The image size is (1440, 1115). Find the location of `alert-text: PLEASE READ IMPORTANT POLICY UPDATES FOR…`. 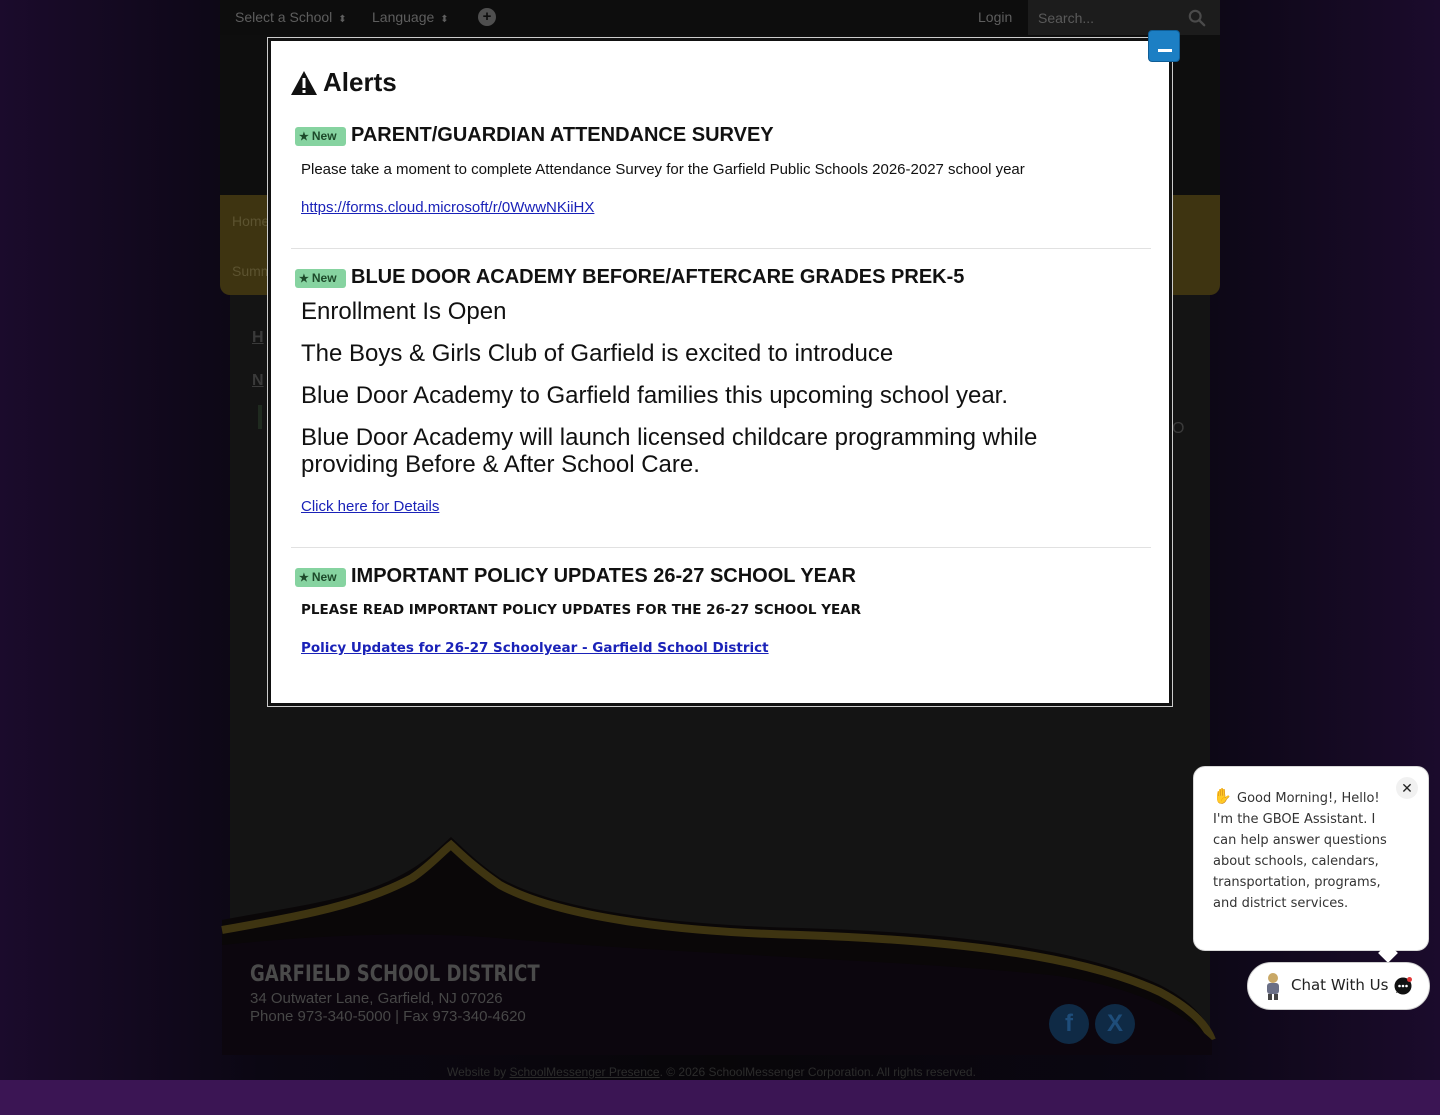

alert-text: PLEASE READ IMPORTANT POLICY UPDATES FOR… is located at coordinates (581, 610).